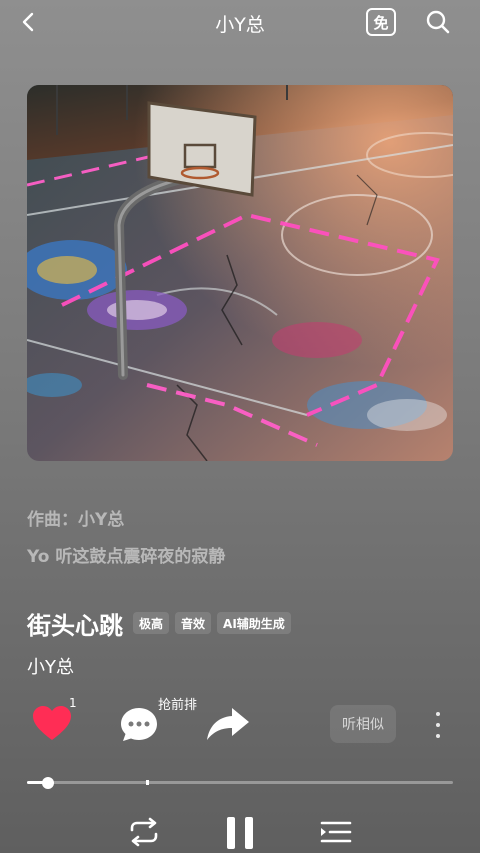  I want to click on song-title-row: 街头心跳 极高 音效 AI辅助生成, so click(159, 623).